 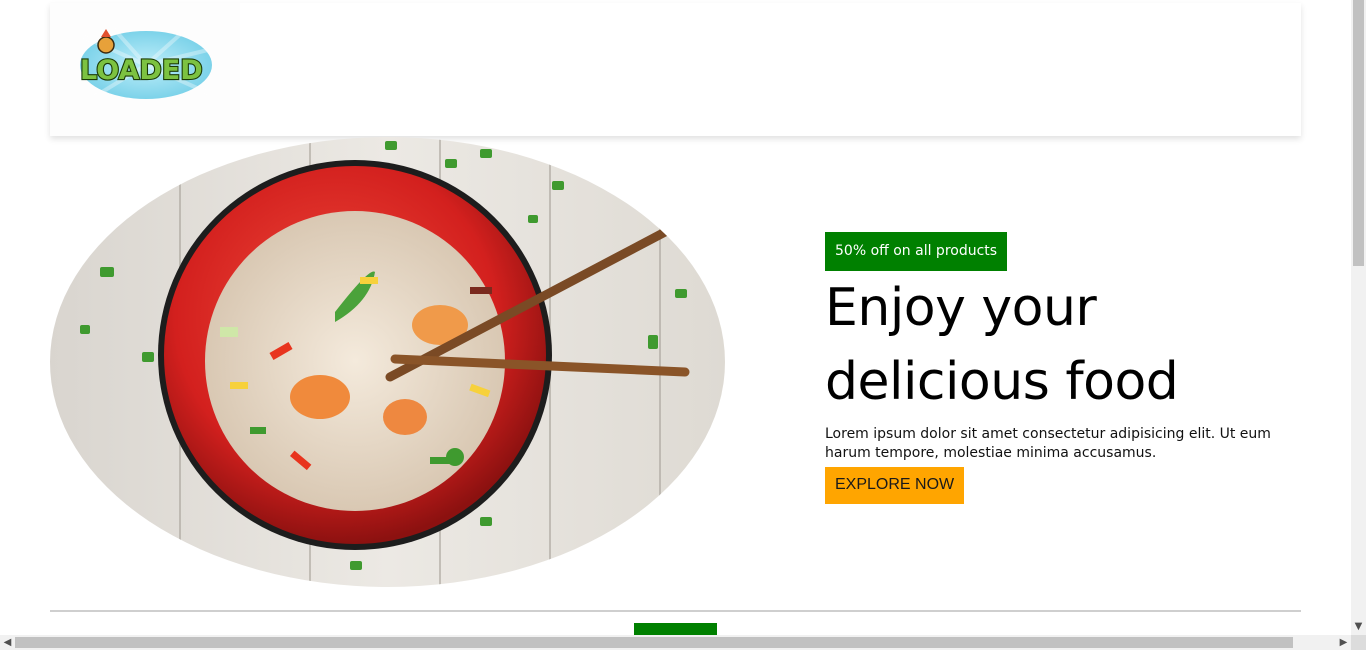 I want to click on horizontal-scroll-thumb, so click(x=654, y=642).